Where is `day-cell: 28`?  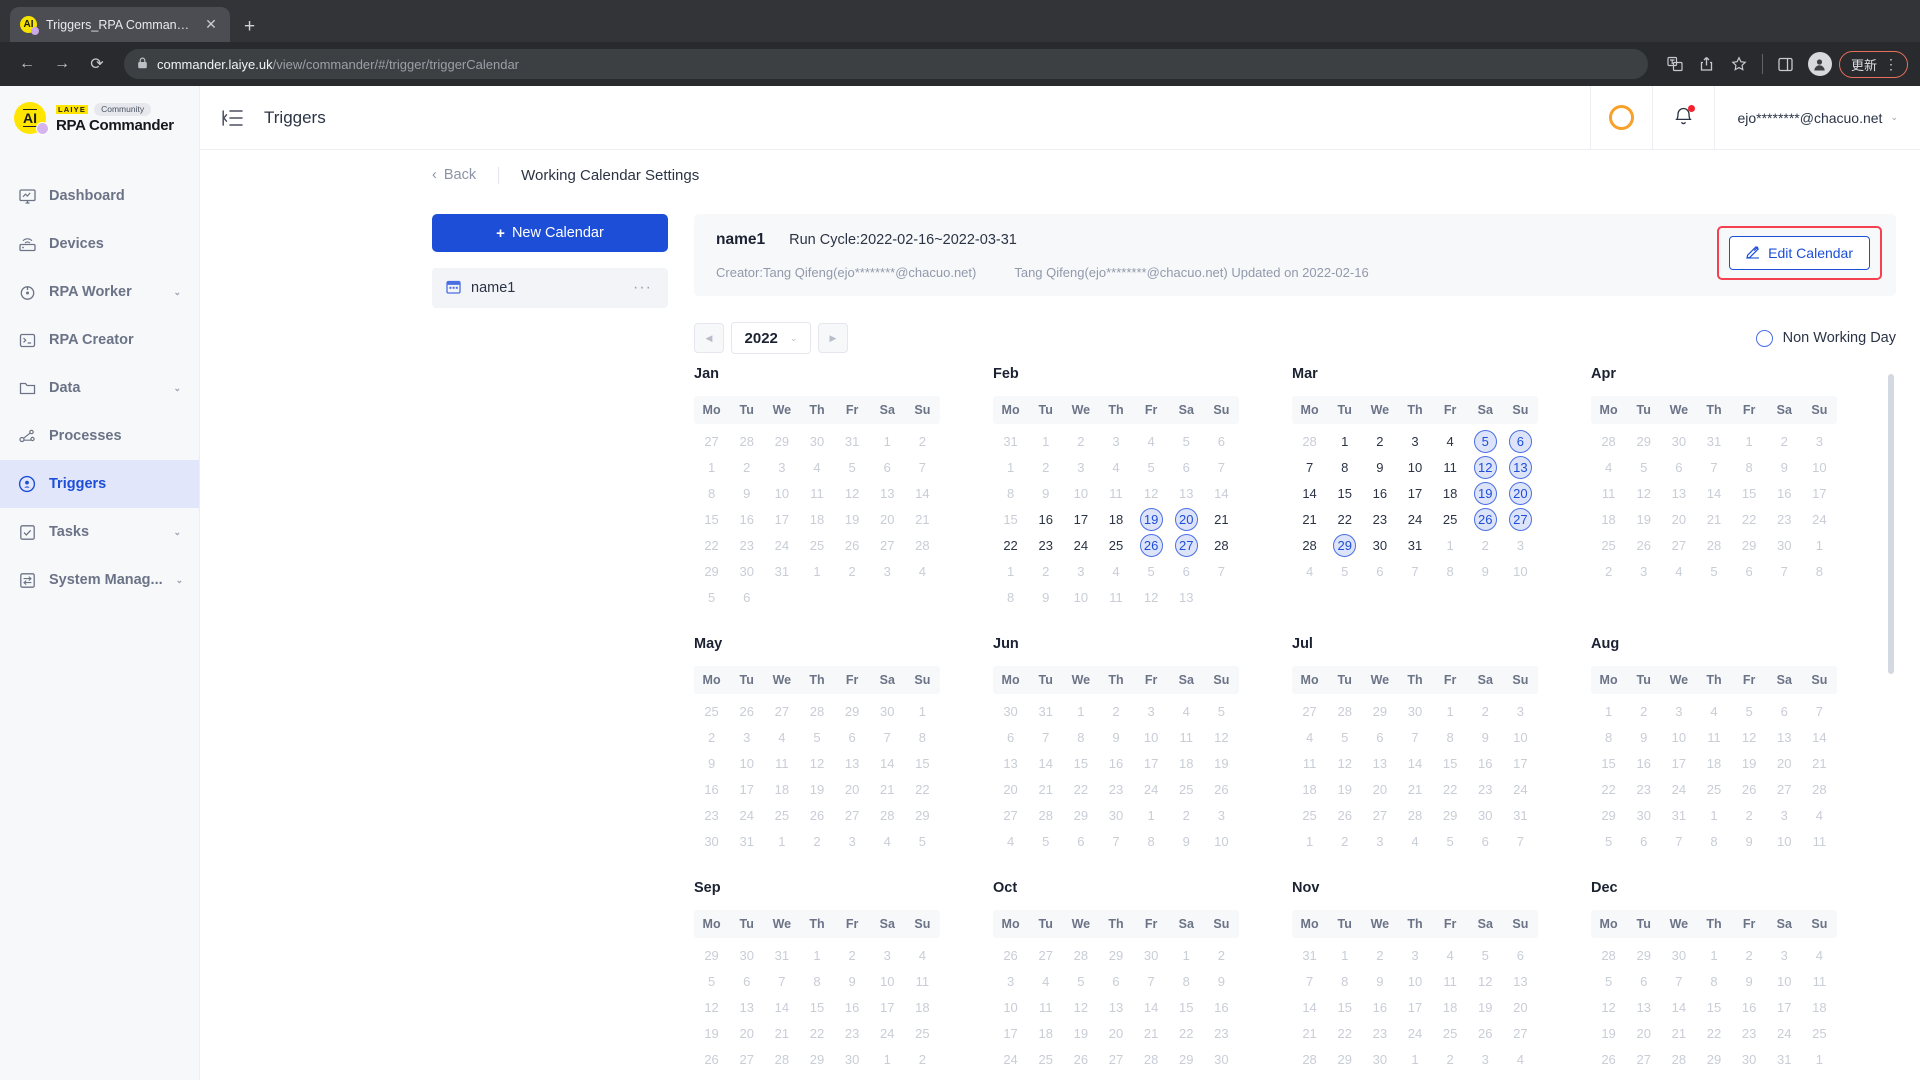
day-cell: 28 is located at coordinates (887, 815).